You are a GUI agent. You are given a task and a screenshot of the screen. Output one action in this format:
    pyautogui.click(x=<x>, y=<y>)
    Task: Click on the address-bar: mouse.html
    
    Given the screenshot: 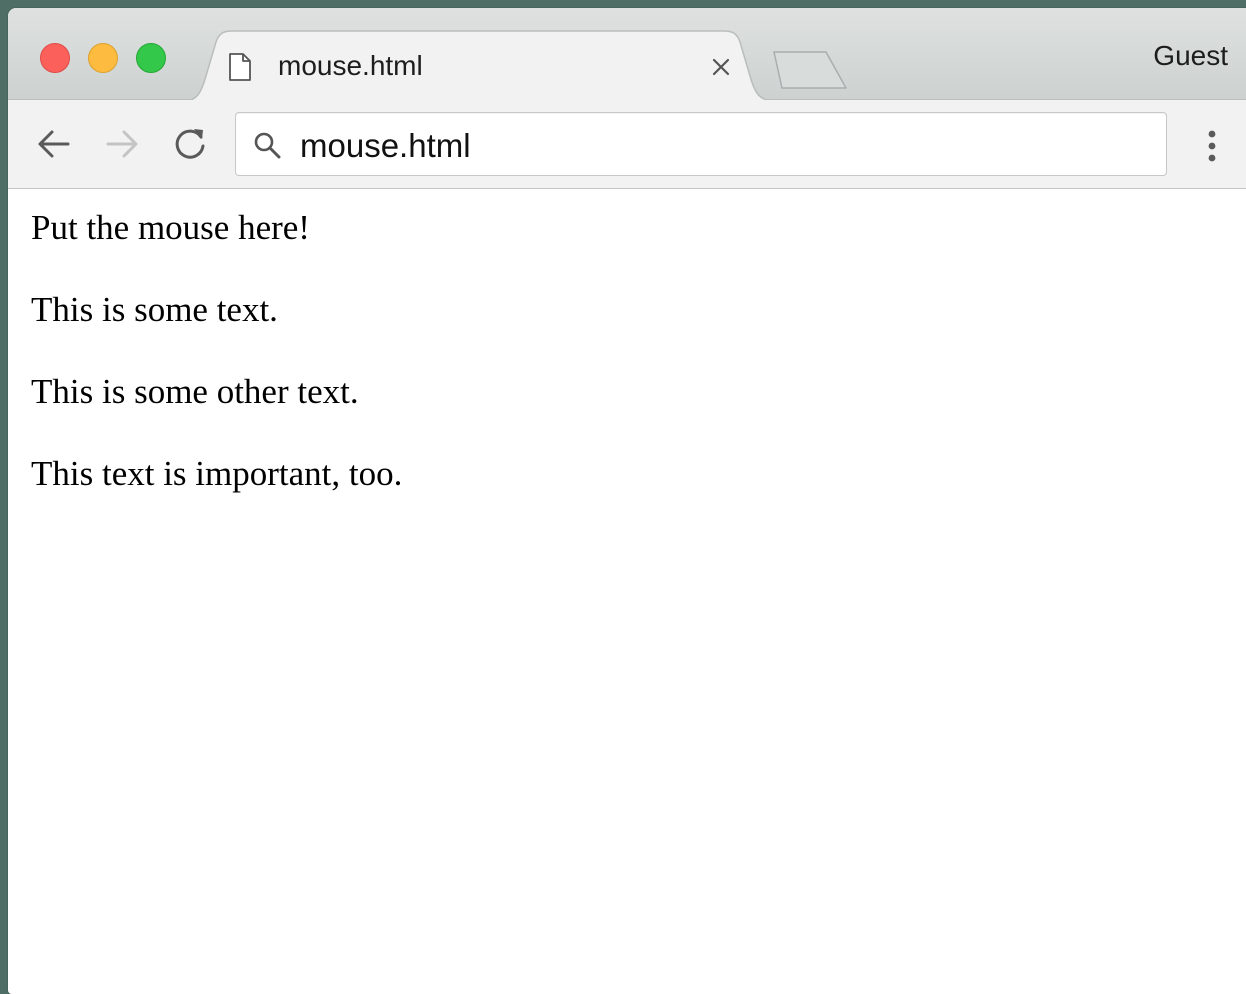 What is the action you would take?
    pyautogui.click(x=701, y=144)
    